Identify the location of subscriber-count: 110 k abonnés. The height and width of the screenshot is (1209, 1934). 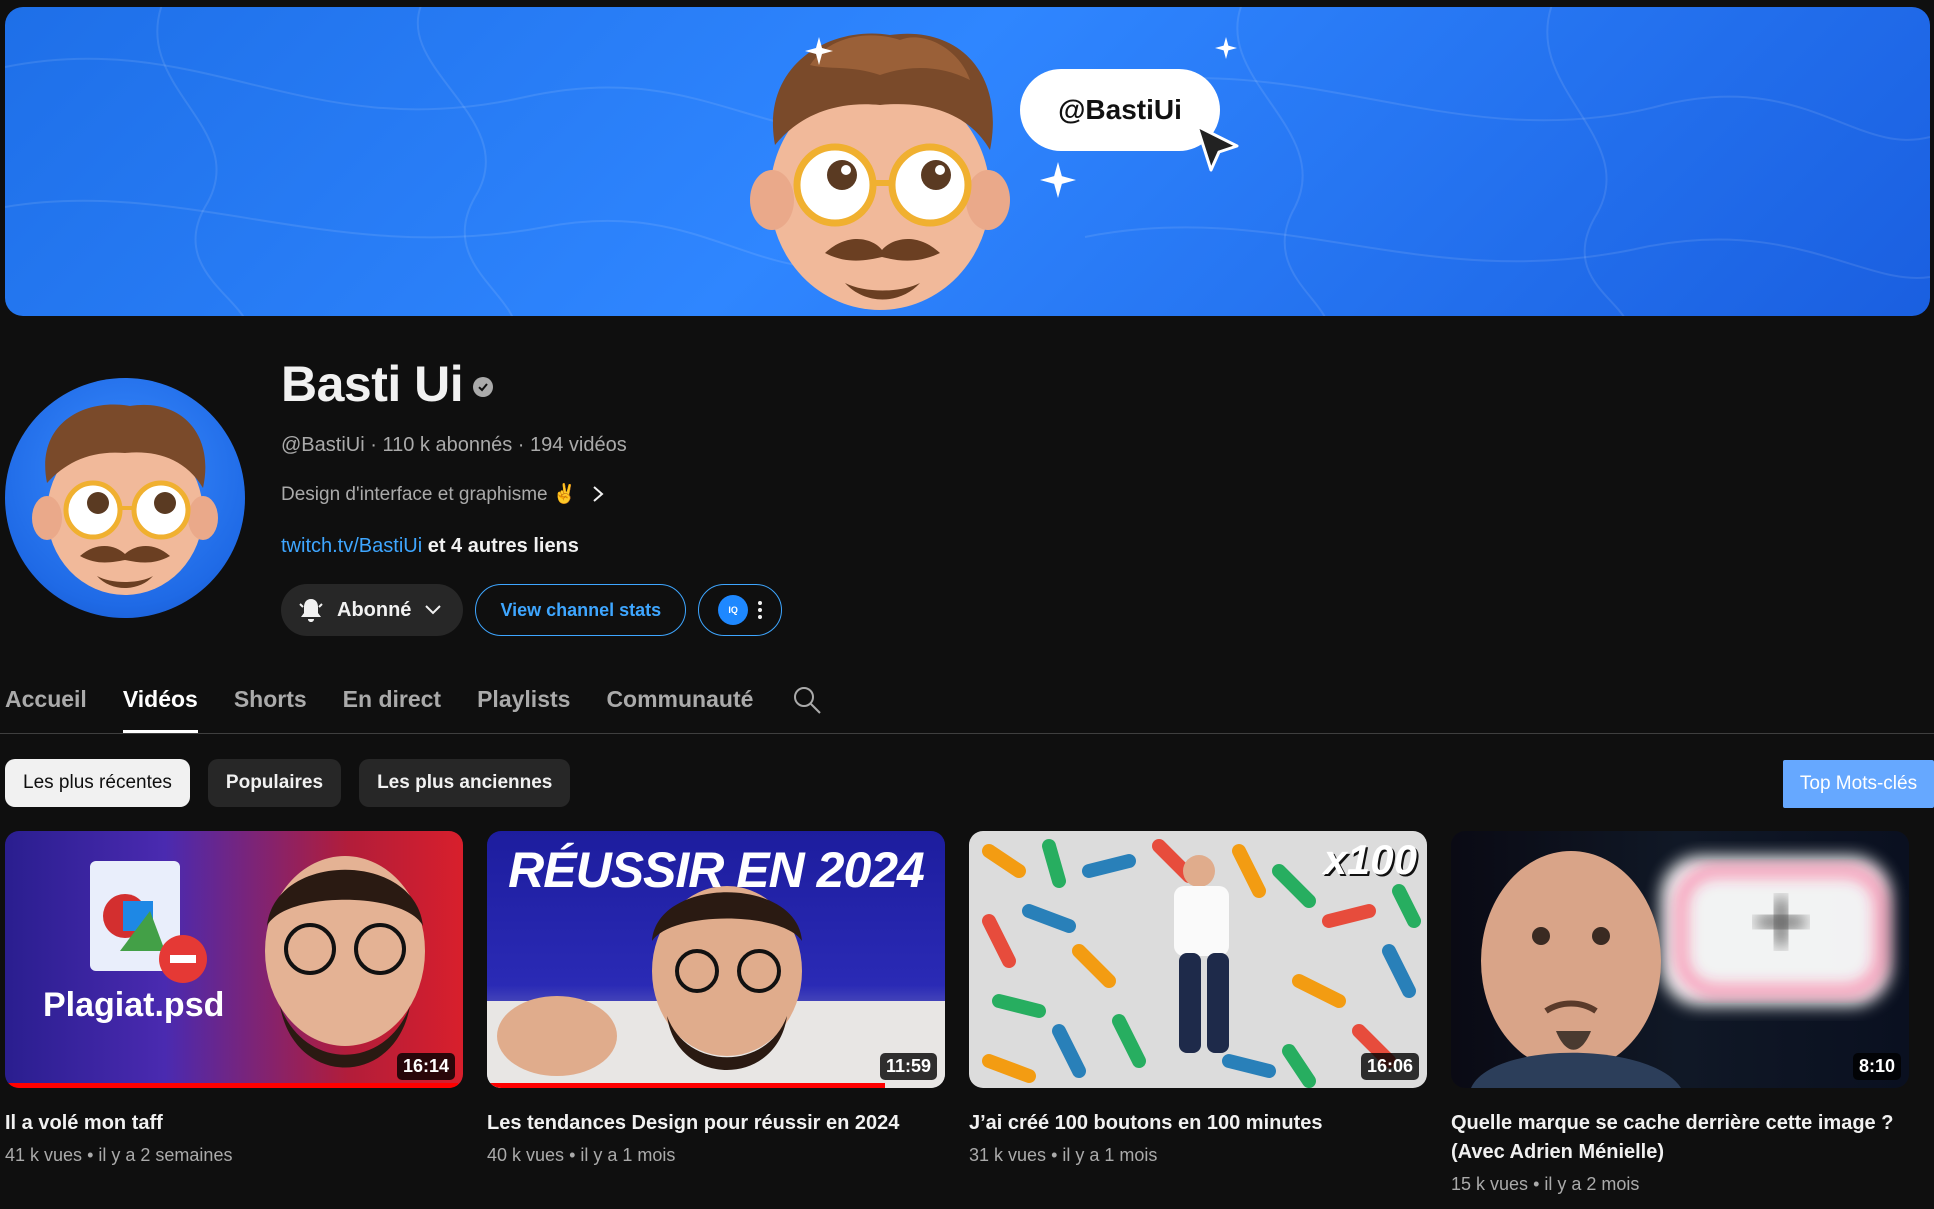
(447, 445).